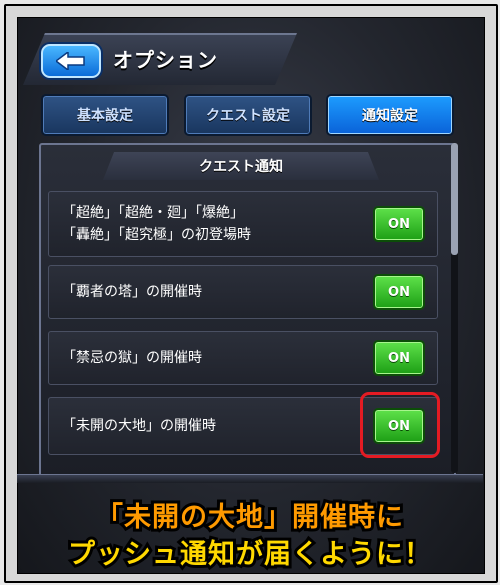 The height and width of the screenshot is (585, 500). I want to click on row-label-line: 「轟絶」「超究極」の初登場時, so click(156, 235).